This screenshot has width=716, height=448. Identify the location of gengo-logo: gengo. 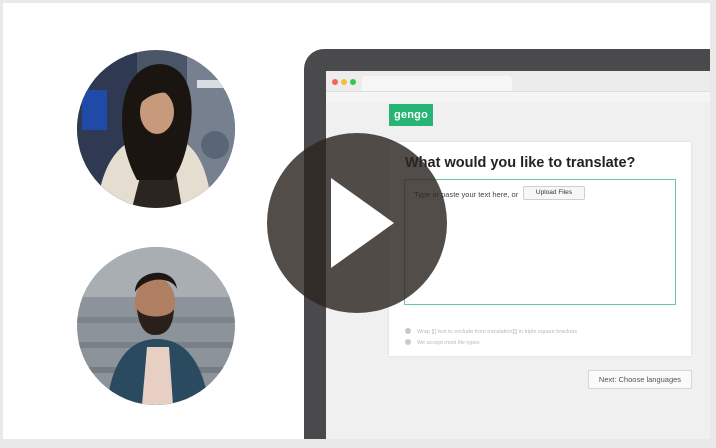
(411, 115).